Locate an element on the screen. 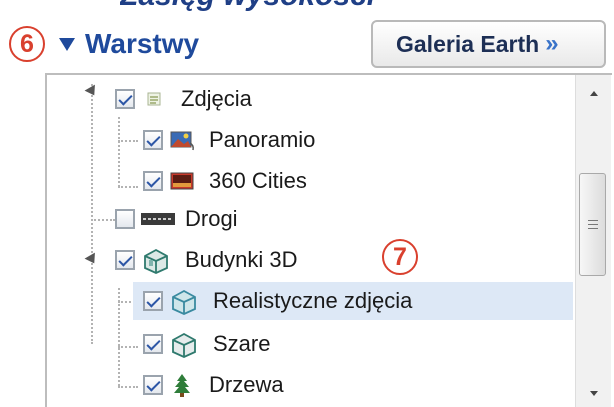  earth-gallery-button: Galeria Earth » is located at coordinates (488, 44).